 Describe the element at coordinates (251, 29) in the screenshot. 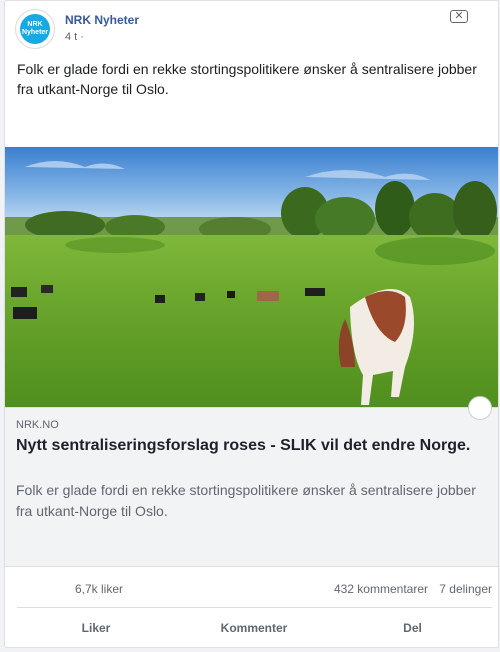

I see `post-header: NRK Nyheter NRK Nyheter 4 t · ✕` at that location.